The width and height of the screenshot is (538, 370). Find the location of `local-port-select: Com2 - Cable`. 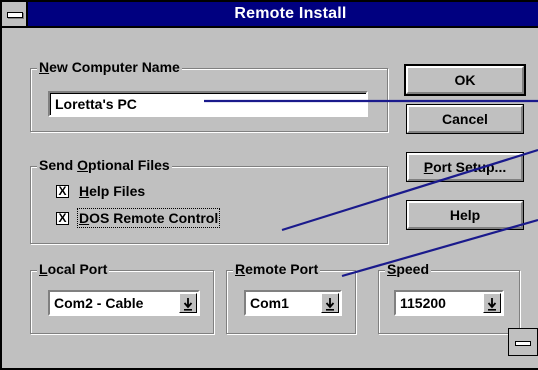

local-port-select: Com2 - Cable is located at coordinates (124, 303).